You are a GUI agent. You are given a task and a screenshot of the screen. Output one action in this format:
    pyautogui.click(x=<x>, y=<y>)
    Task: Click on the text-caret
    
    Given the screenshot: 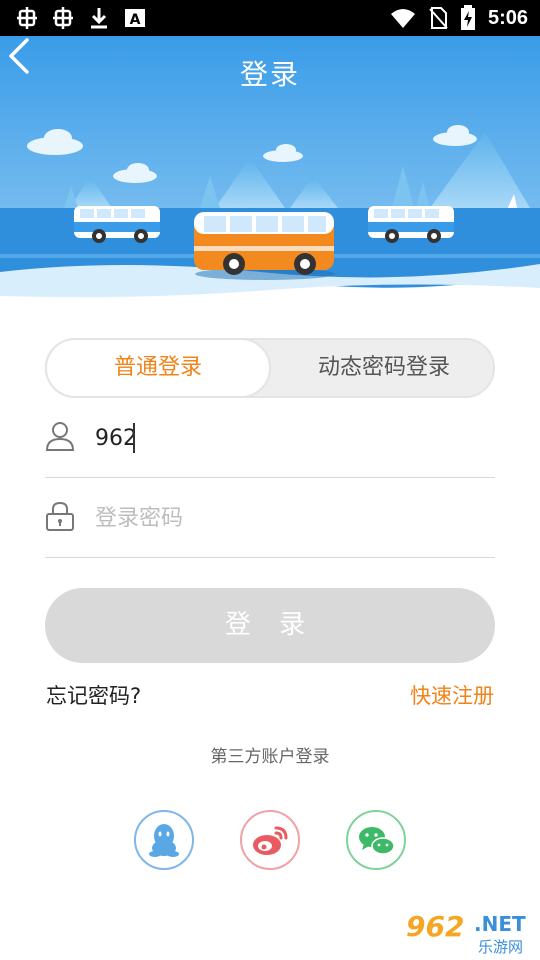 What is the action you would take?
    pyautogui.click(x=134, y=438)
    